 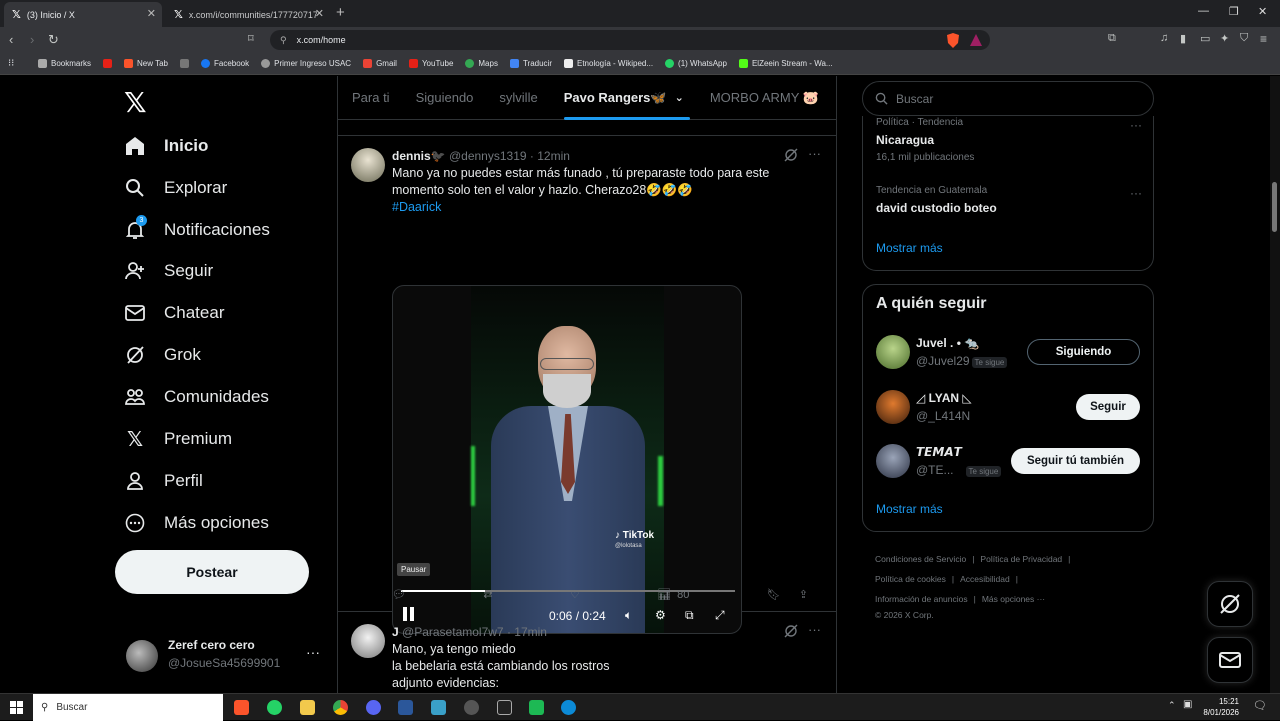 What do you see at coordinates (791, 631) in the screenshot?
I see `grok-icon` at bounding box center [791, 631].